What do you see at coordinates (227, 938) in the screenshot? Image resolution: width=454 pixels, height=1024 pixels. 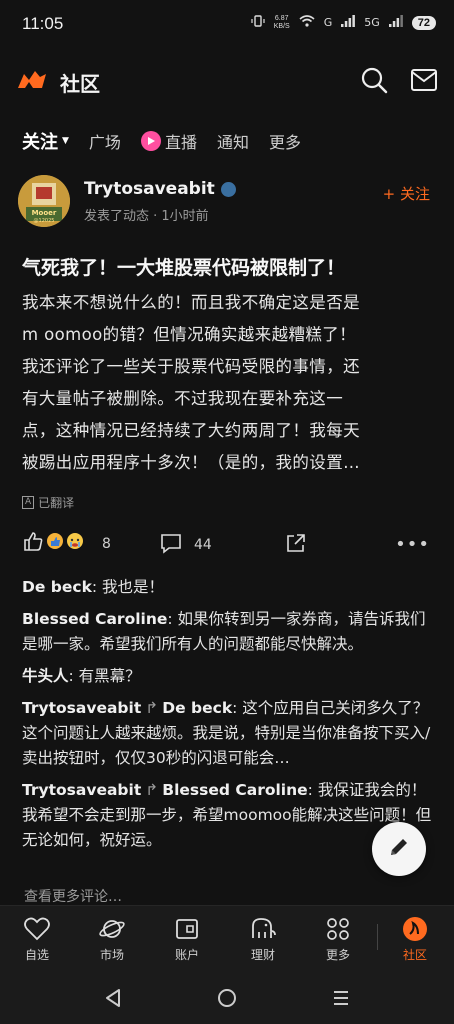 I see `bottom-nav: 自选 市场 账户 理财 更多 社区` at bounding box center [227, 938].